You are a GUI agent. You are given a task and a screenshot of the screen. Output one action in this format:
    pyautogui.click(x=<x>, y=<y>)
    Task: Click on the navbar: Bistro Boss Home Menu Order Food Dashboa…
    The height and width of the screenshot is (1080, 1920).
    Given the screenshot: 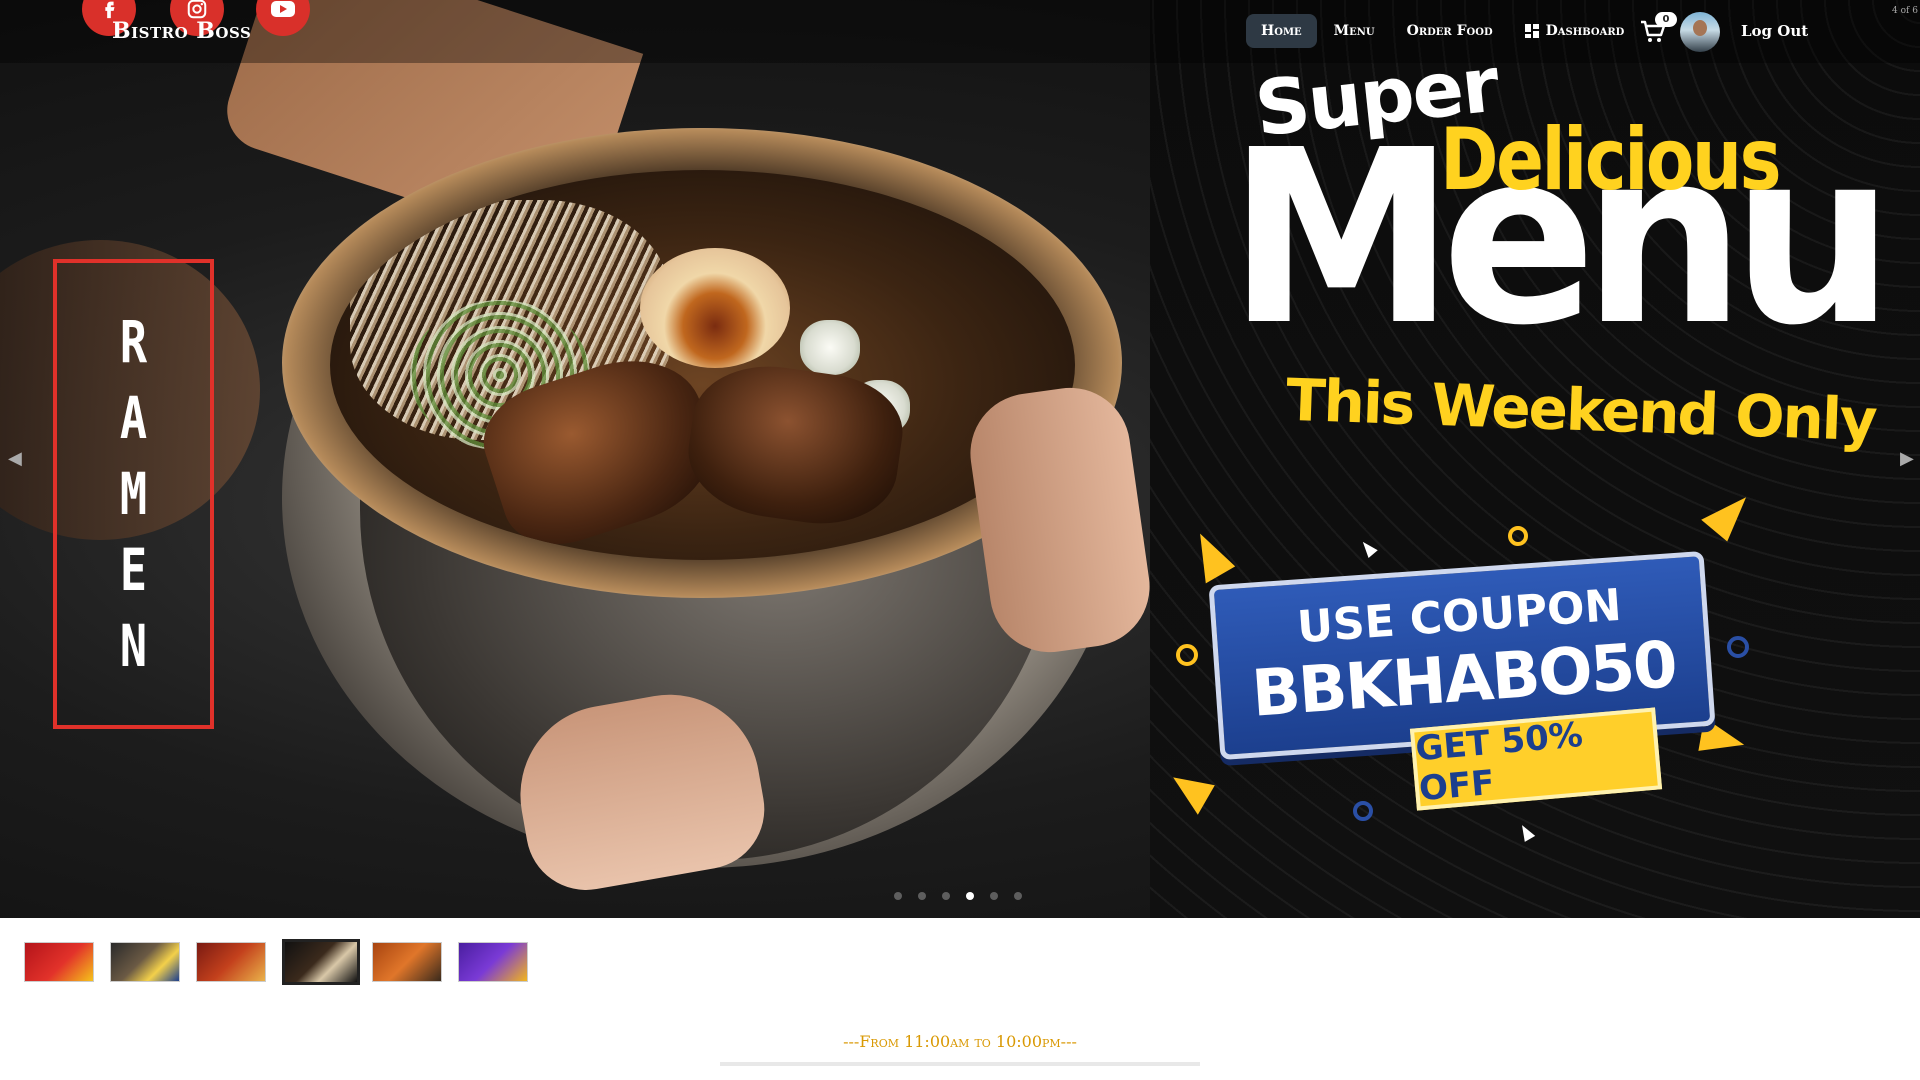 What is the action you would take?
    pyautogui.click(x=960, y=31)
    